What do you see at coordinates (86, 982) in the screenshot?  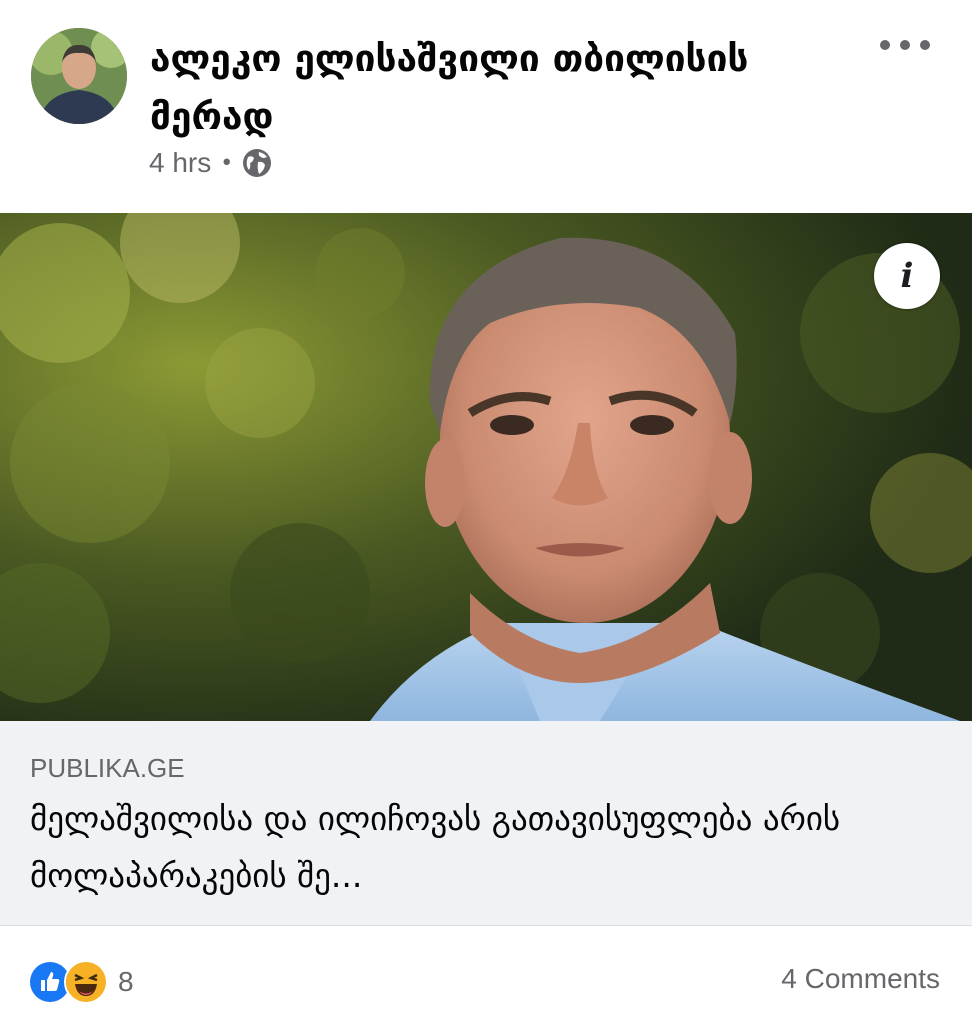 I see `haha-icon` at bounding box center [86, 982].